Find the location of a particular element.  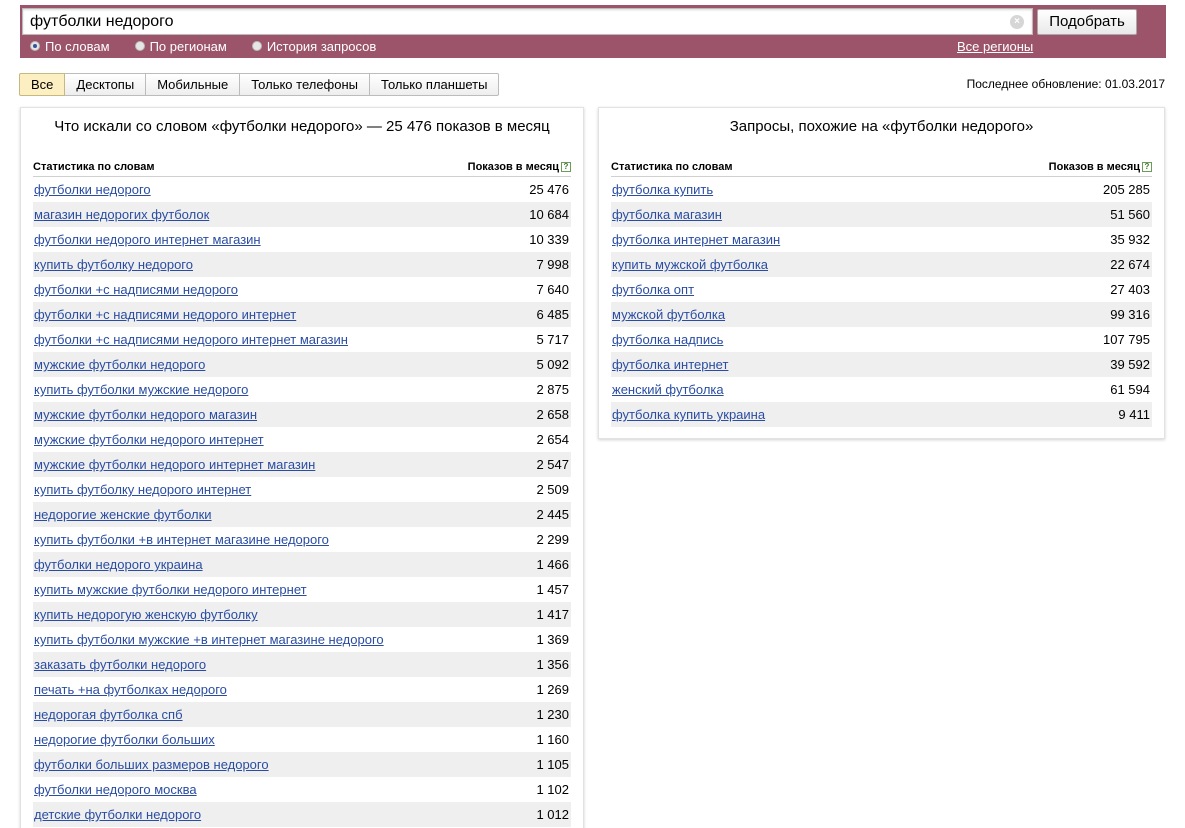

query-link: магазин недорогих футболок is located at coordinates (121, 214).